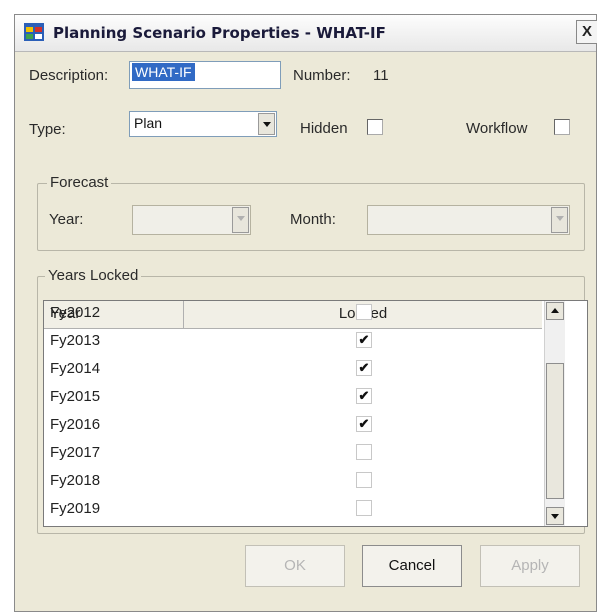 This screenshot has width=597, height=612. I want to click on arrow-down-icon, so click(555, 516).